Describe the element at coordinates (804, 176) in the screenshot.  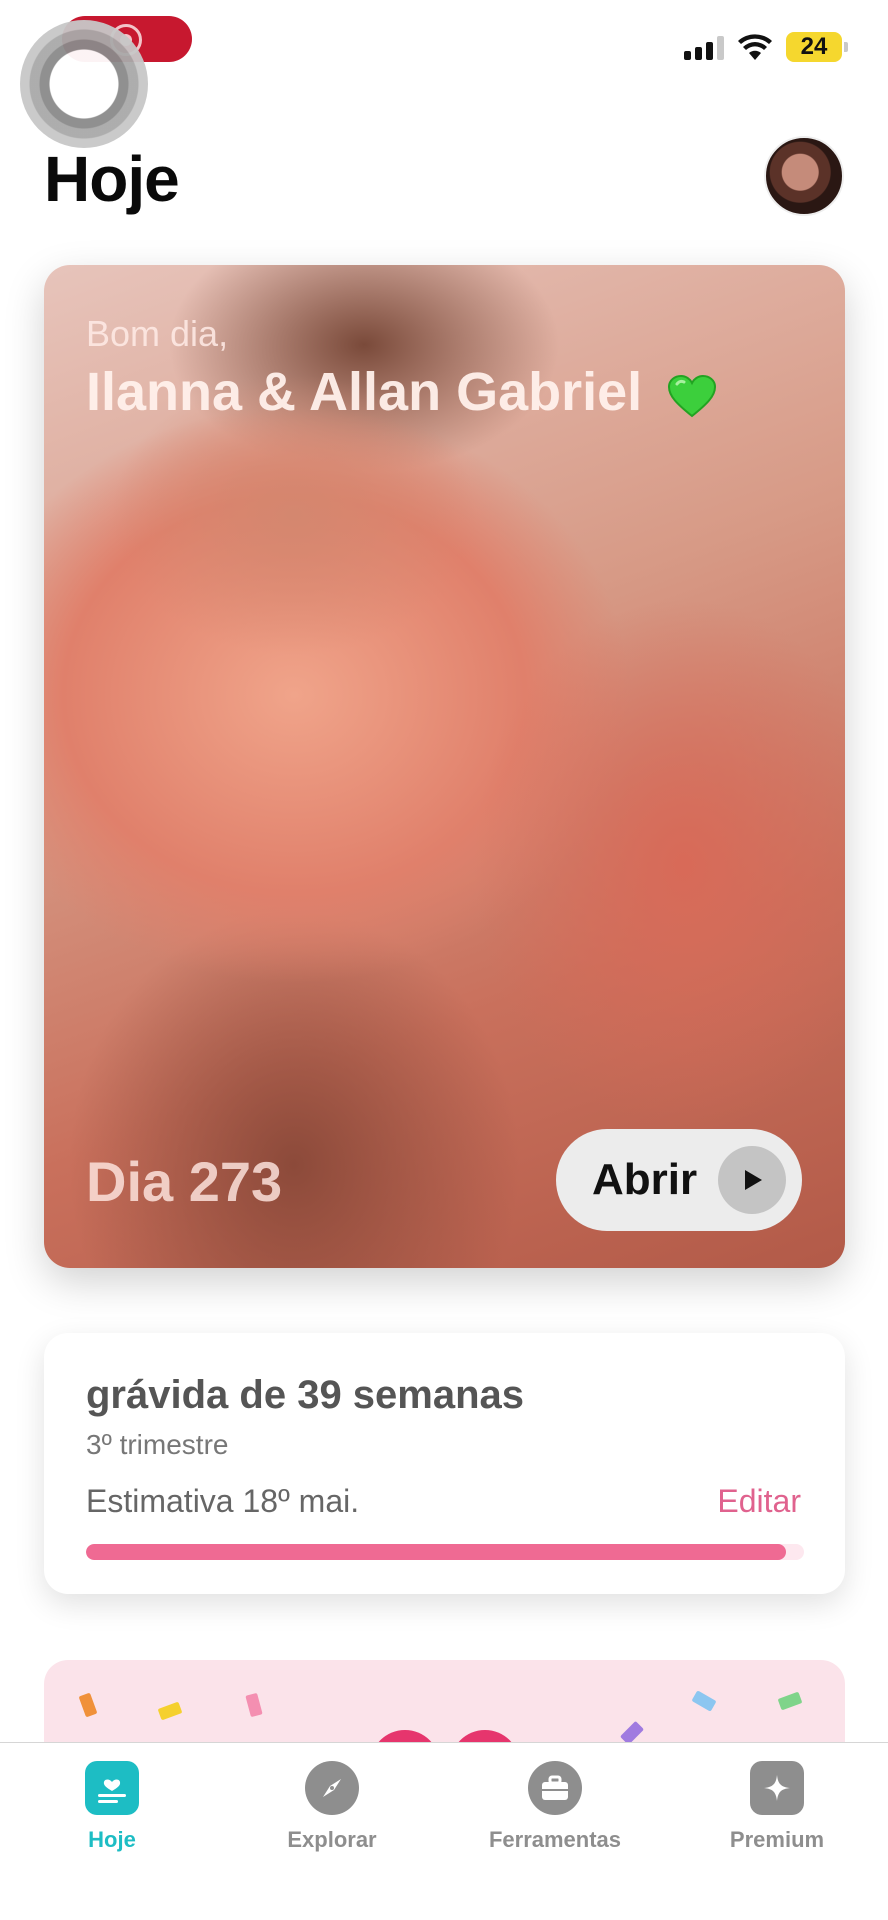
I see `profile-avatar` at that location.